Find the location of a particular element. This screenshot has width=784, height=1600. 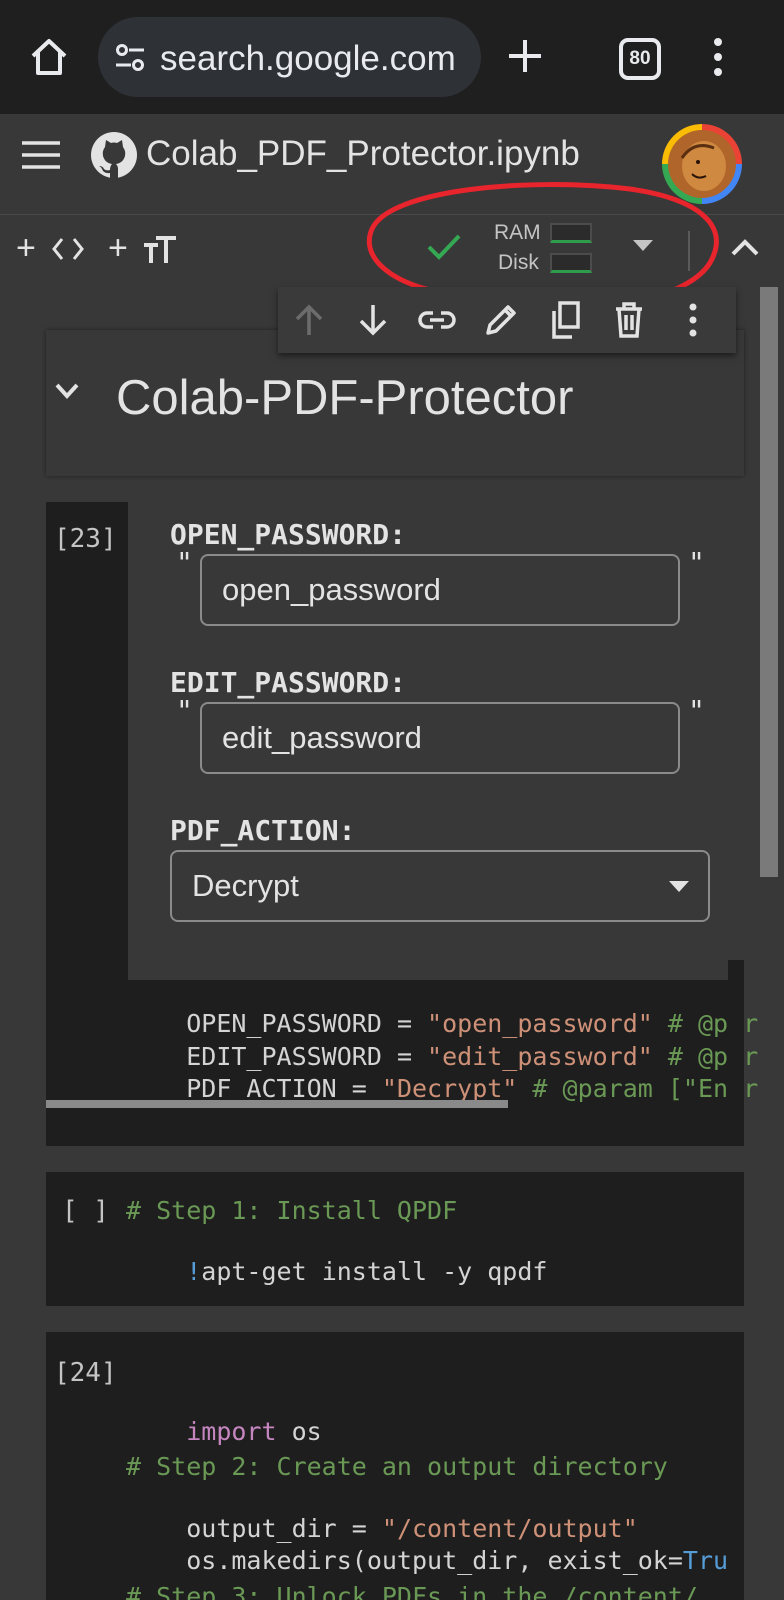

code-comment: # @param ["Encr is located at coordinates (638, 1088).